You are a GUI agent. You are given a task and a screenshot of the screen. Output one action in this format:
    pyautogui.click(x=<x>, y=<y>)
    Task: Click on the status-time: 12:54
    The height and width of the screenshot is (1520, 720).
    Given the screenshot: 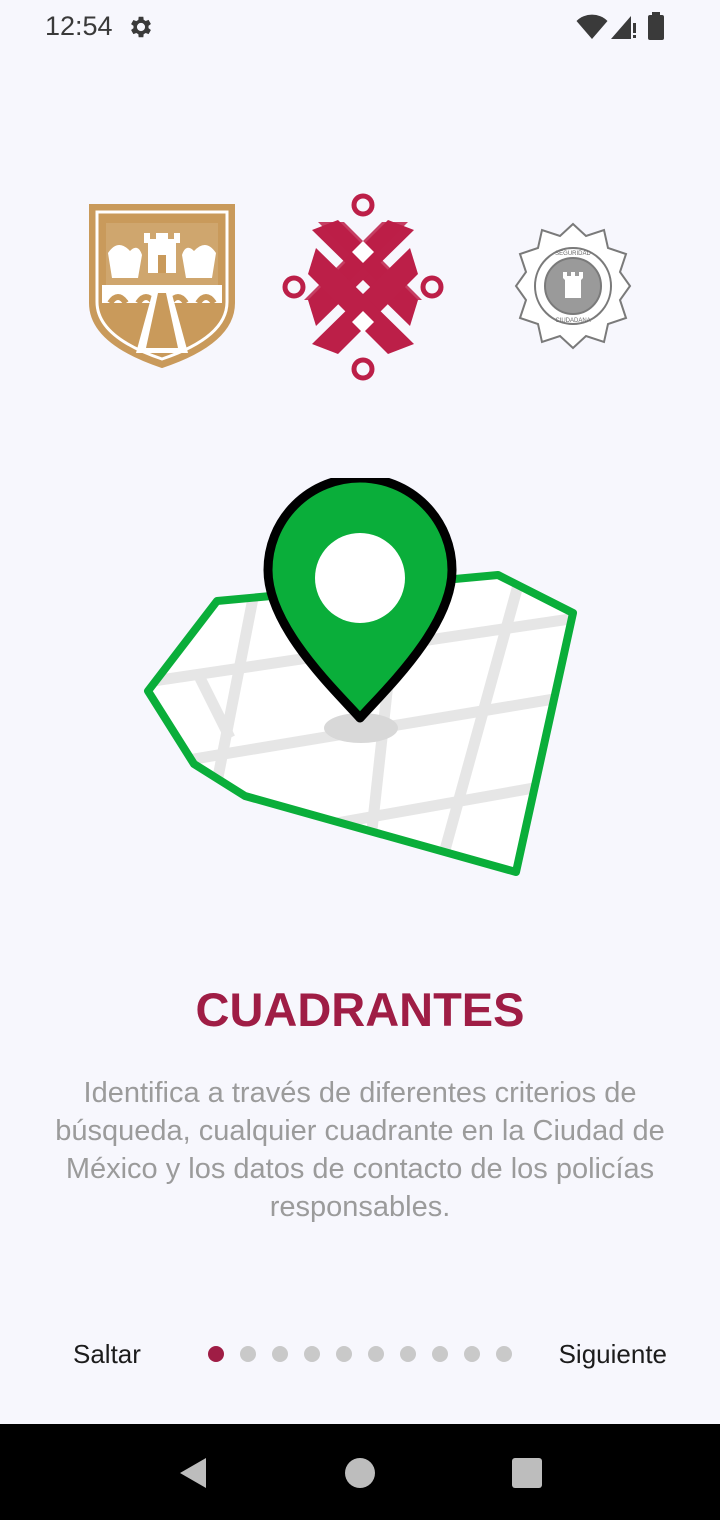 What is the action you would take?
    pyautogui.click(x=79, y=26)
    